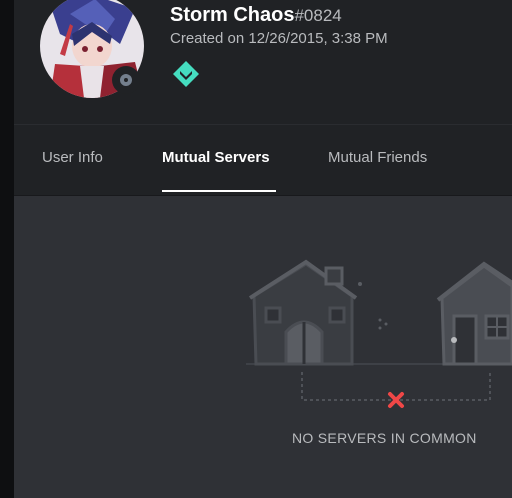 This screenshot has height=498, width=512. I want to click on username: Storm Chaos, so click(232, 15).